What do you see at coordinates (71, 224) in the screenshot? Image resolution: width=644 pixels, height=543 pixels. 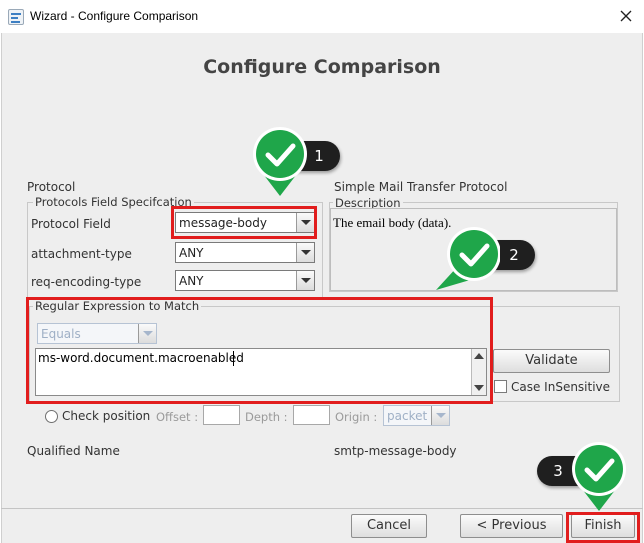 I see `protocol-field-label: Protocol Field` at bounding box center [71, 224].